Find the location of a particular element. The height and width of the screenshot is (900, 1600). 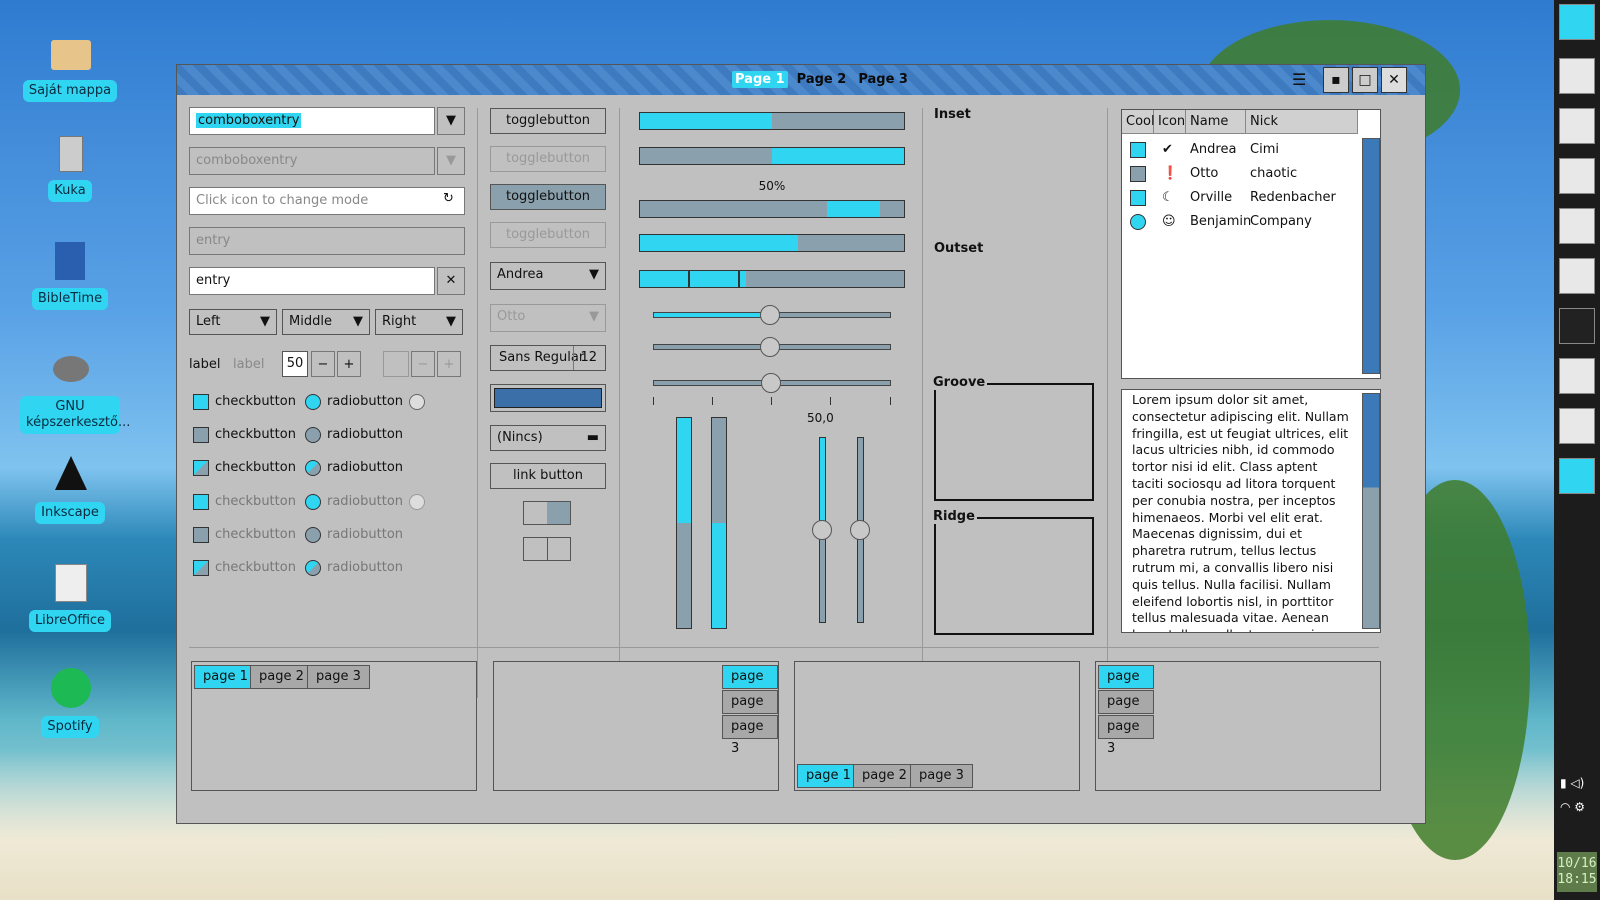

togglebutton-3: togglebutton is located at coordinates (548, 197).